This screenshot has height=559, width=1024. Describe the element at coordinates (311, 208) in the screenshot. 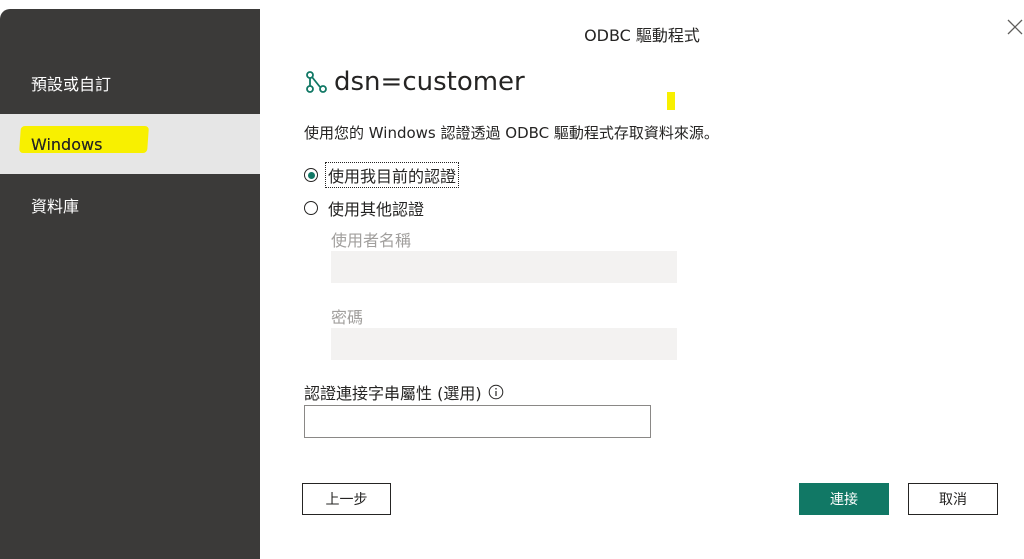

I see `radio-unselected-icon` at that location.